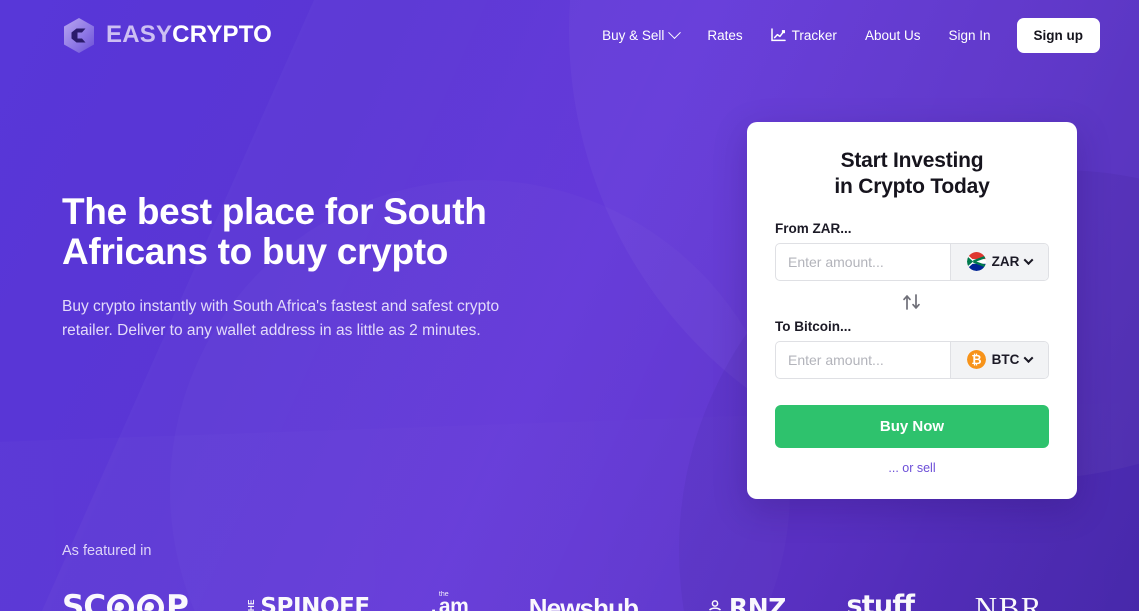 This screenshot has width=1139, height=611. What do you see at coordinates (757, 602) in the screenshot?
I see `rnz-text: RNZ` at bounding box center [757, 602].